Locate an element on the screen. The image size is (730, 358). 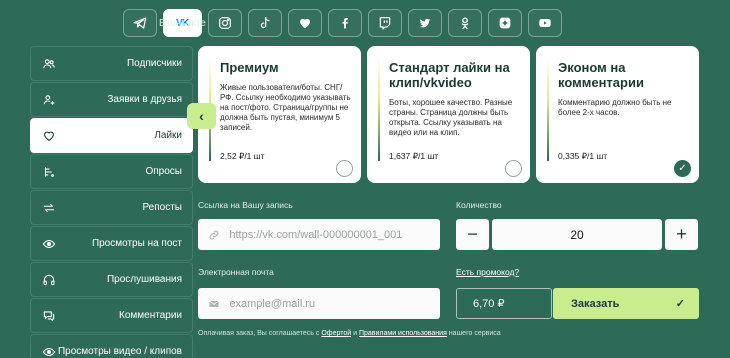
dzen-button is located at coordinates (504, 23).